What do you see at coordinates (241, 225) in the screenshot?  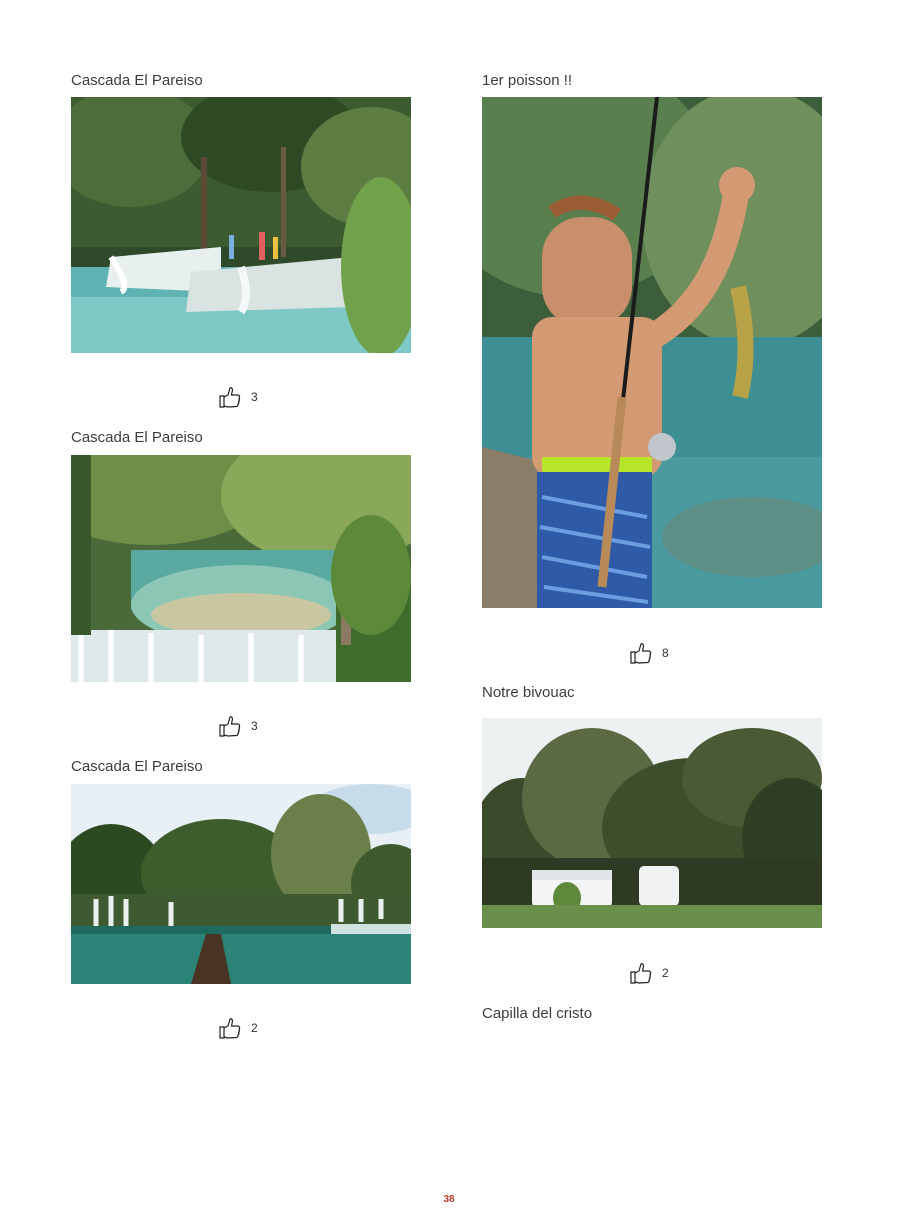 I see `waterfall-photo` at bounding box center [241, 225].